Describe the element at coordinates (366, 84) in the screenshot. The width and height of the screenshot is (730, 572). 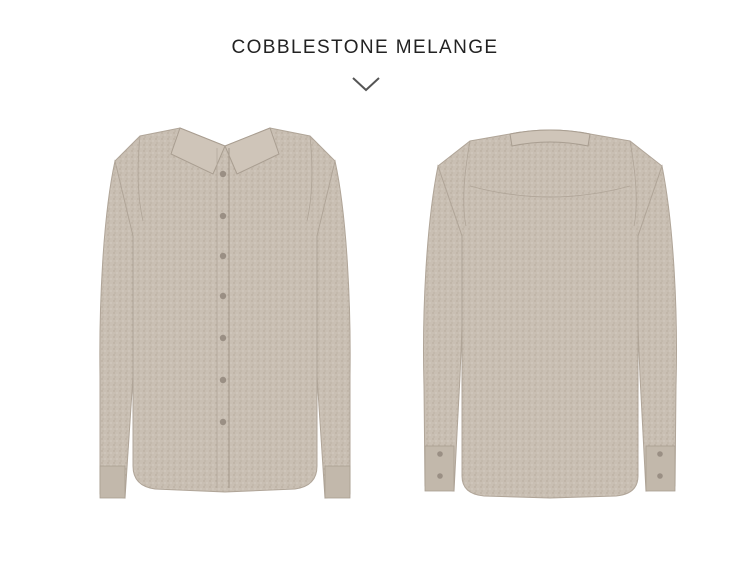
I see `chevron-down-icon` at that location.